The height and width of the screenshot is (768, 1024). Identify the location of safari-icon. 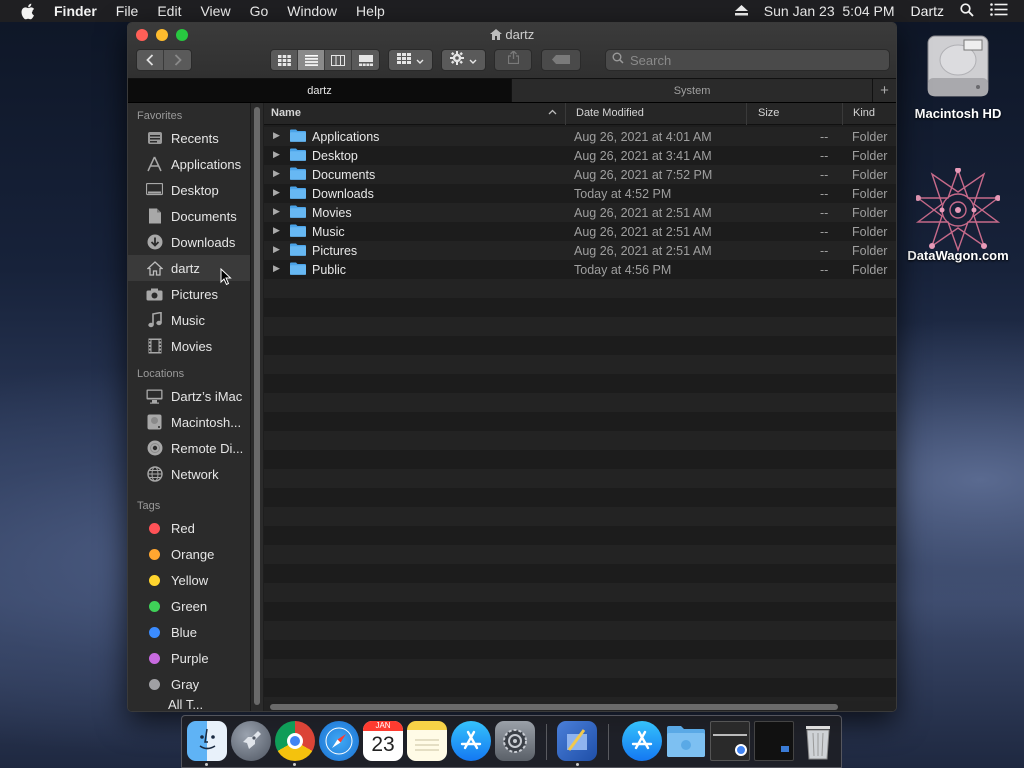
(339, 741).